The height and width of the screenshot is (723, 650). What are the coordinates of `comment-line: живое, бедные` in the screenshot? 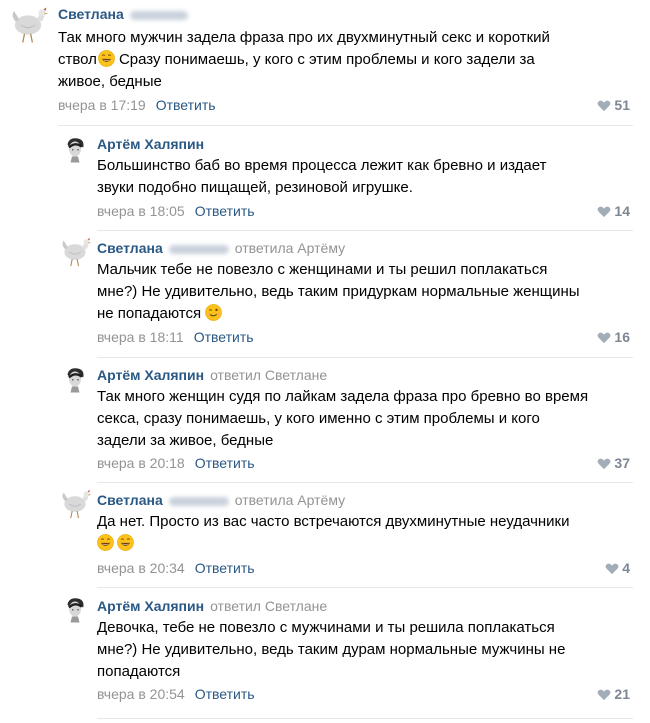 It's located at (110, 81).